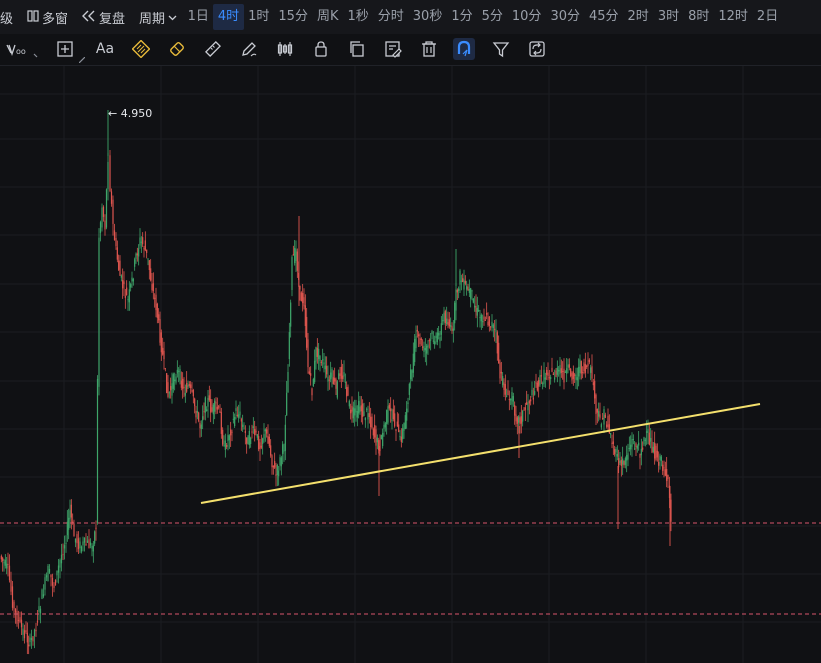  Describe the element at coordinates (393, 49) in the screenshot. I see `edit-note-icon` at that location.